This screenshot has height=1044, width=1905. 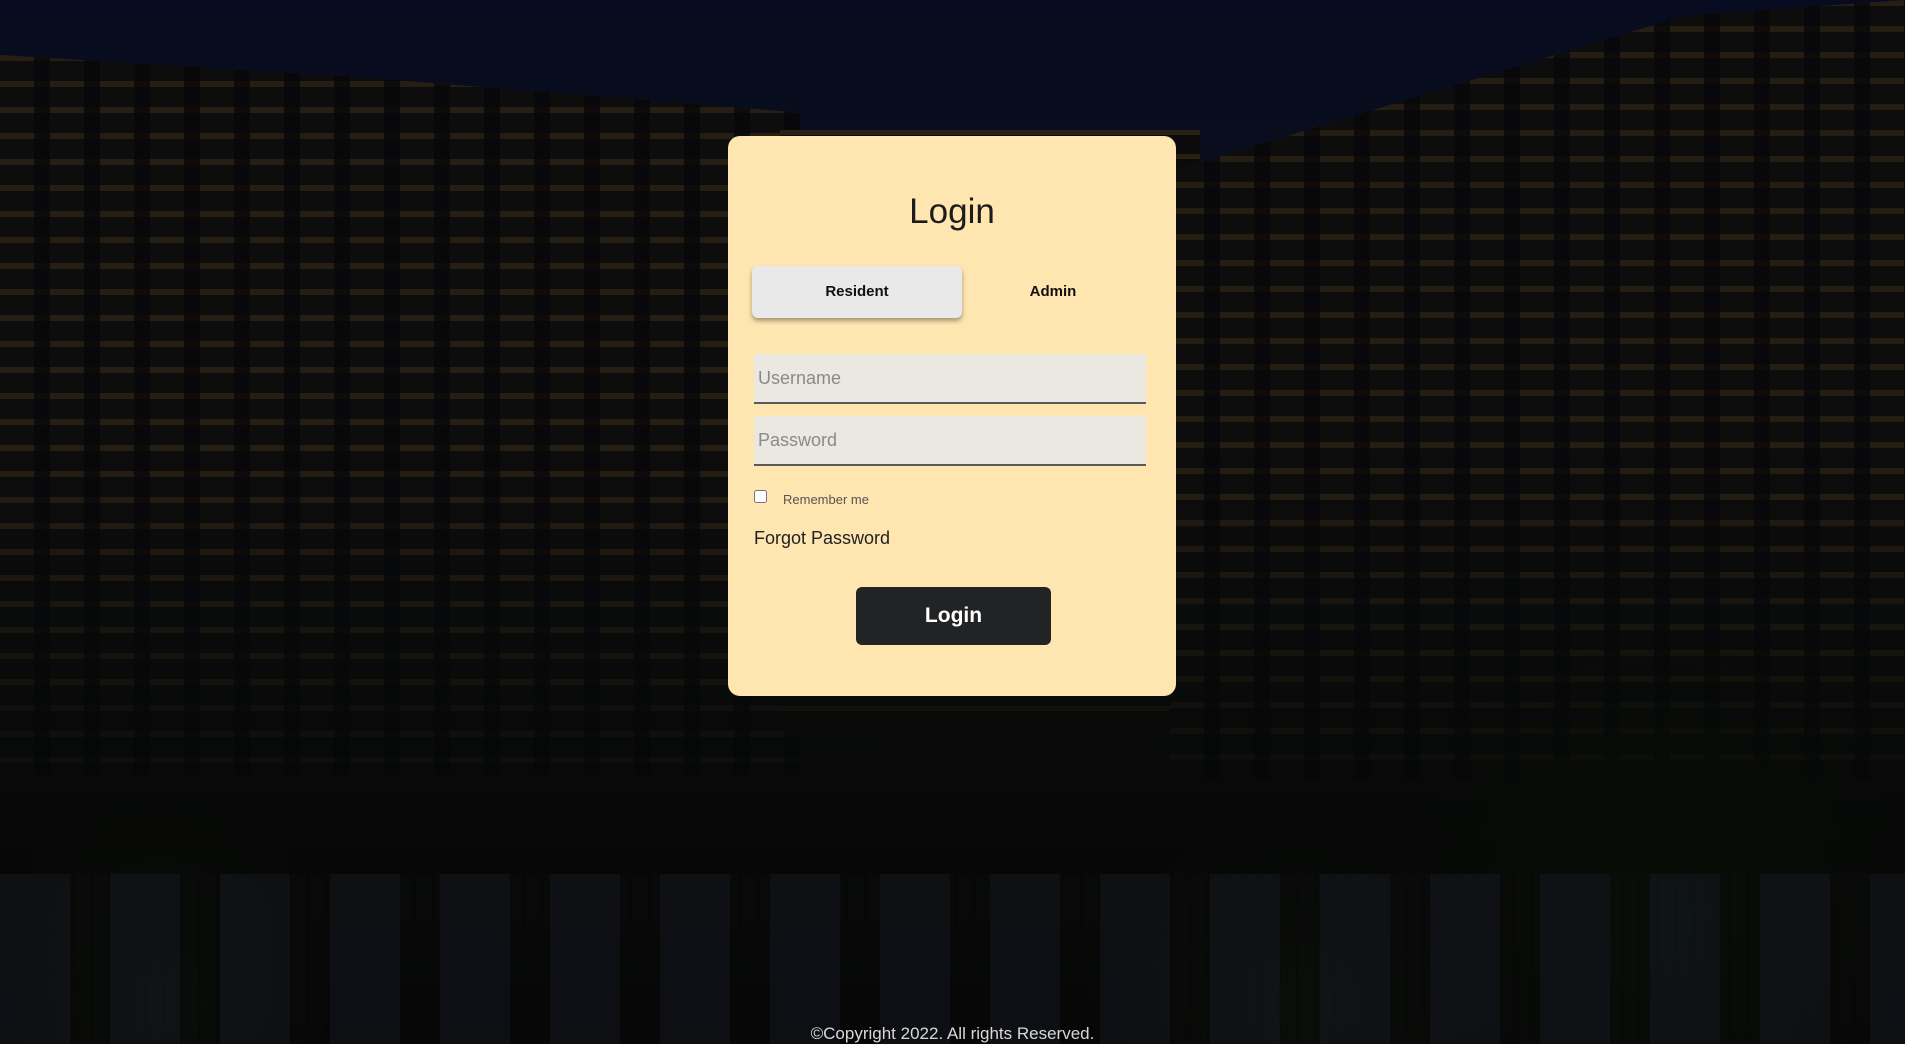 I want to click on role-tabs: Resident Admin, so click(x=952, y=292).